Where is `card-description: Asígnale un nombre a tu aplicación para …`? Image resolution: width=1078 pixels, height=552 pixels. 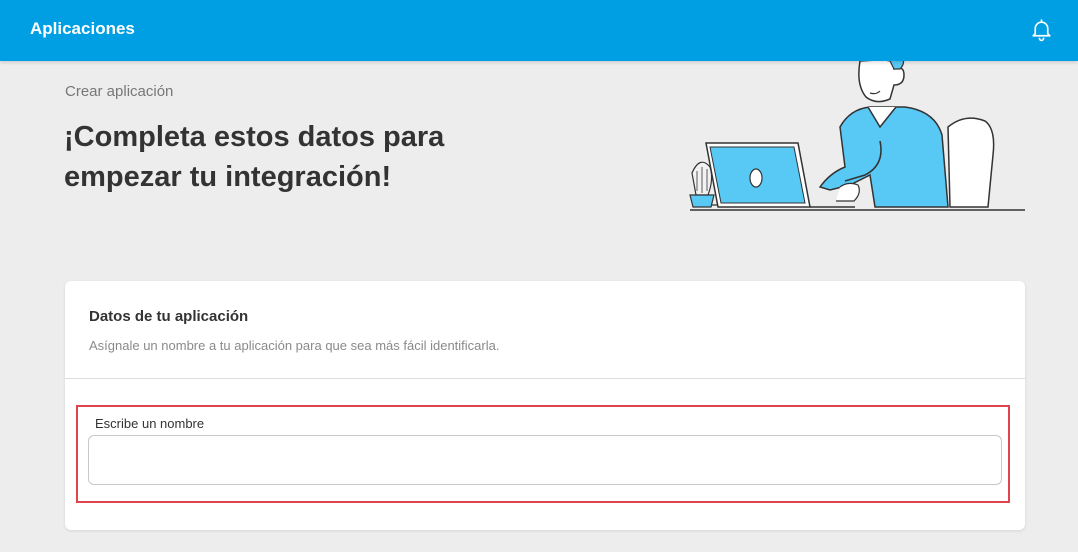
card-description: Asígnale un nombre a tu aplicación para … is located at coordinates (294, 345).